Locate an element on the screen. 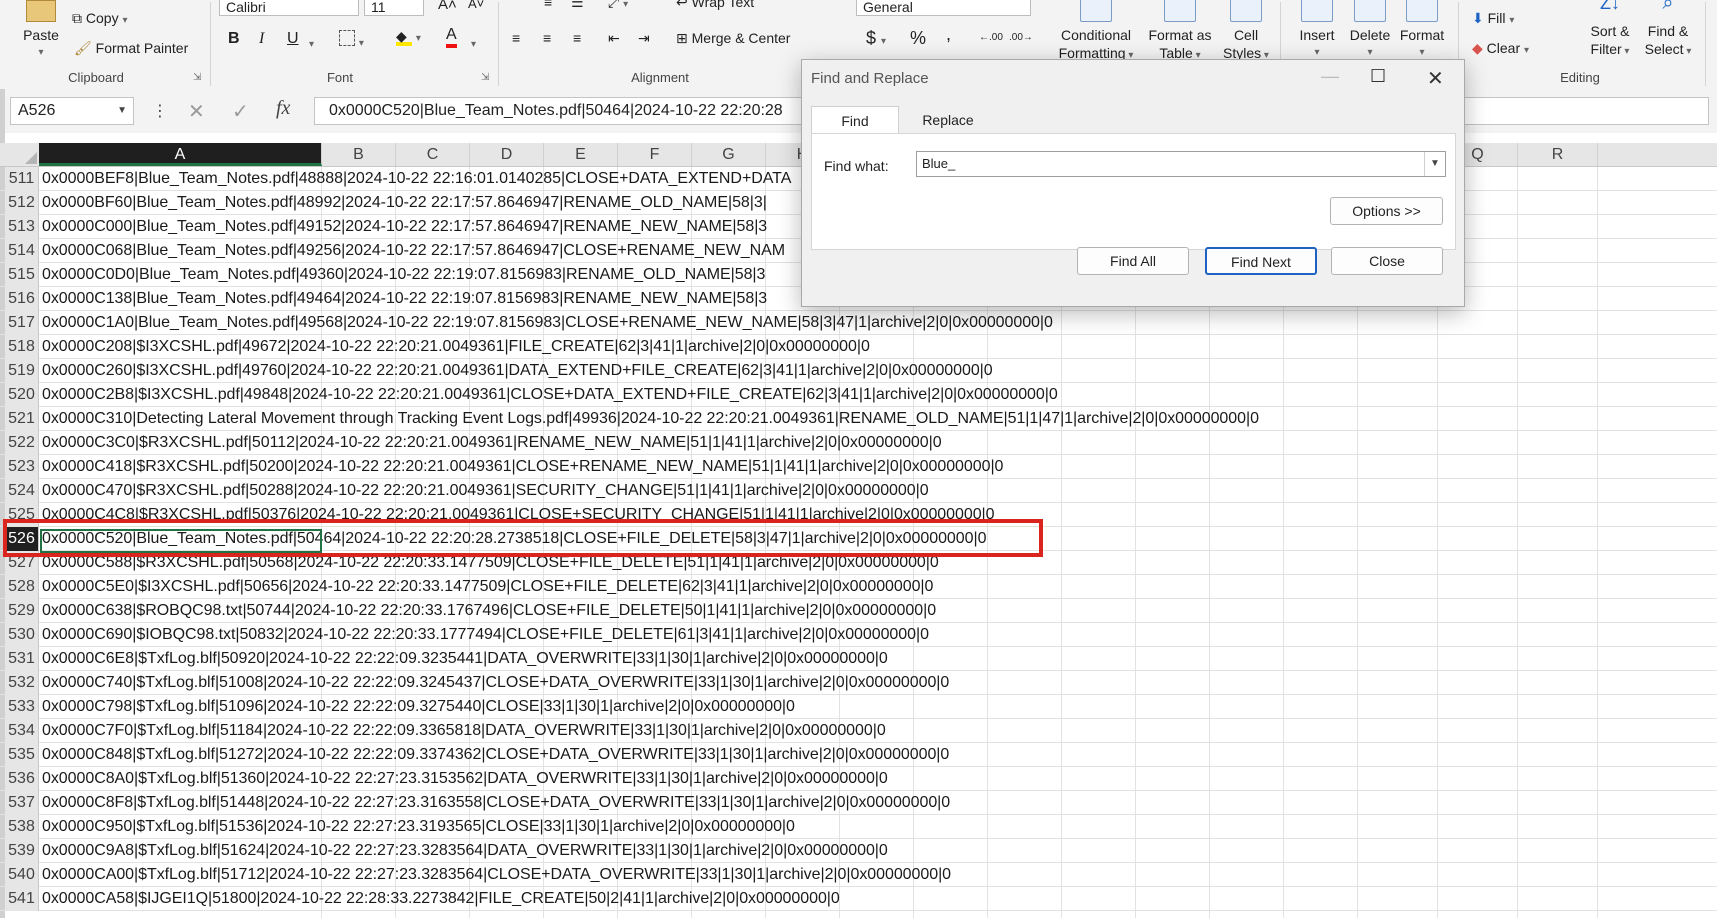  find-next-button: Find Next is located at coordinates (1261, 261).